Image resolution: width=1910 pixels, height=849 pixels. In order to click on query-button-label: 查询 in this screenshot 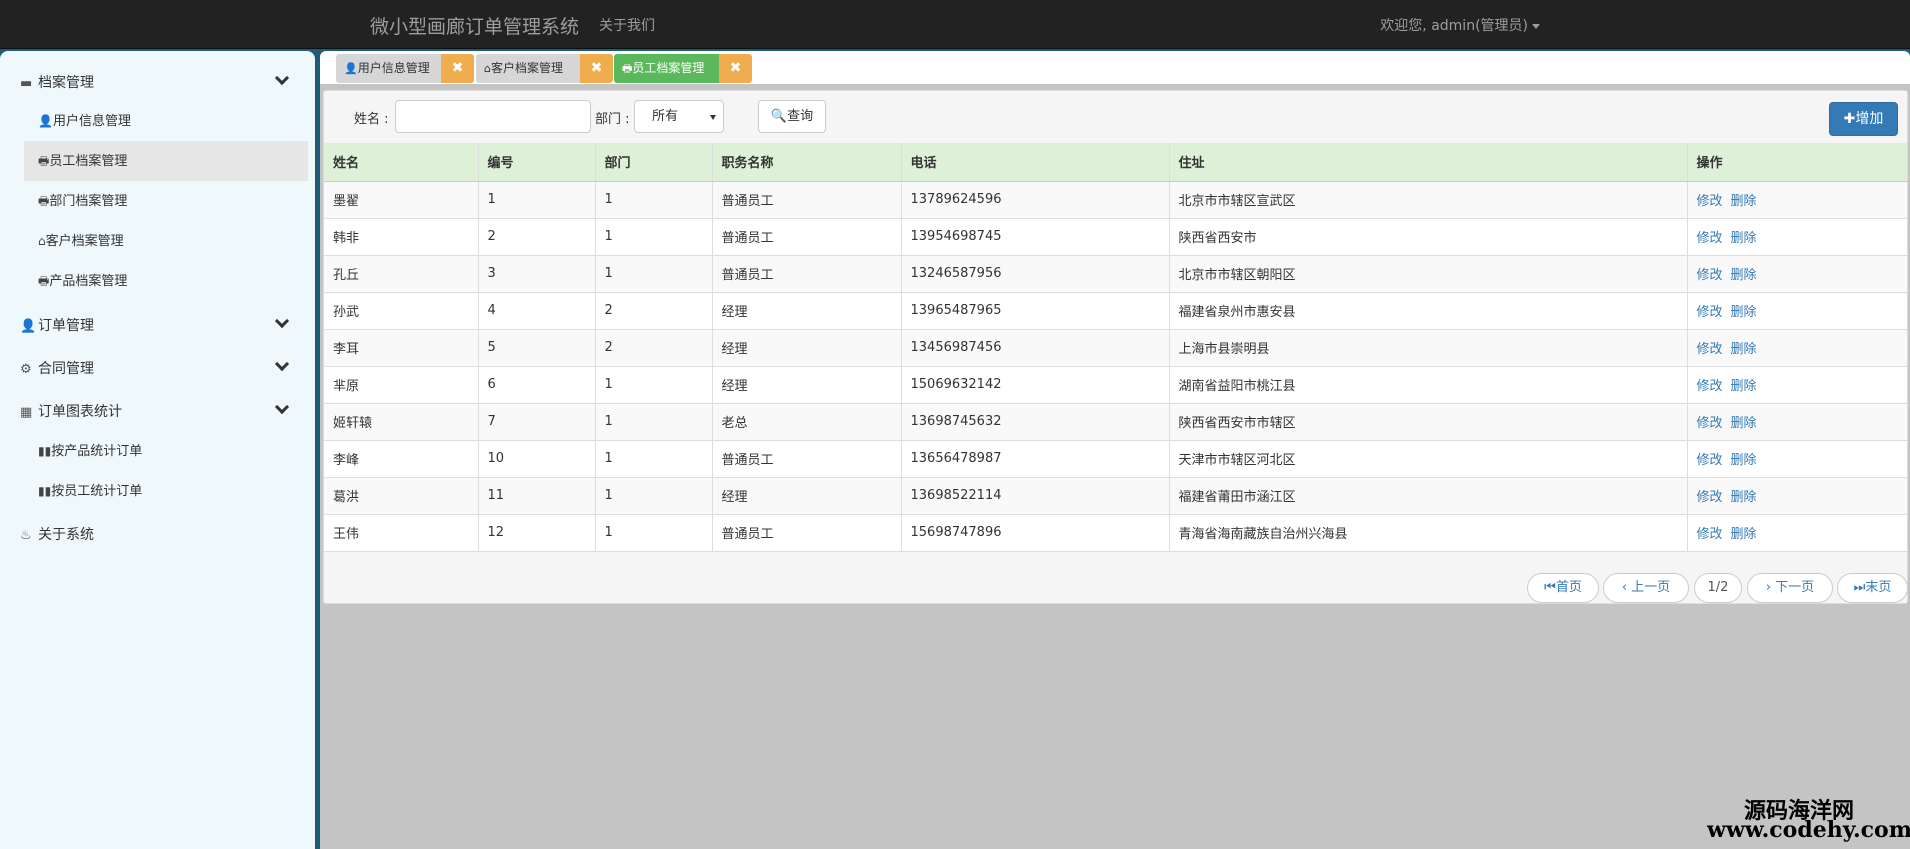, I will do `click(800, 116)`.